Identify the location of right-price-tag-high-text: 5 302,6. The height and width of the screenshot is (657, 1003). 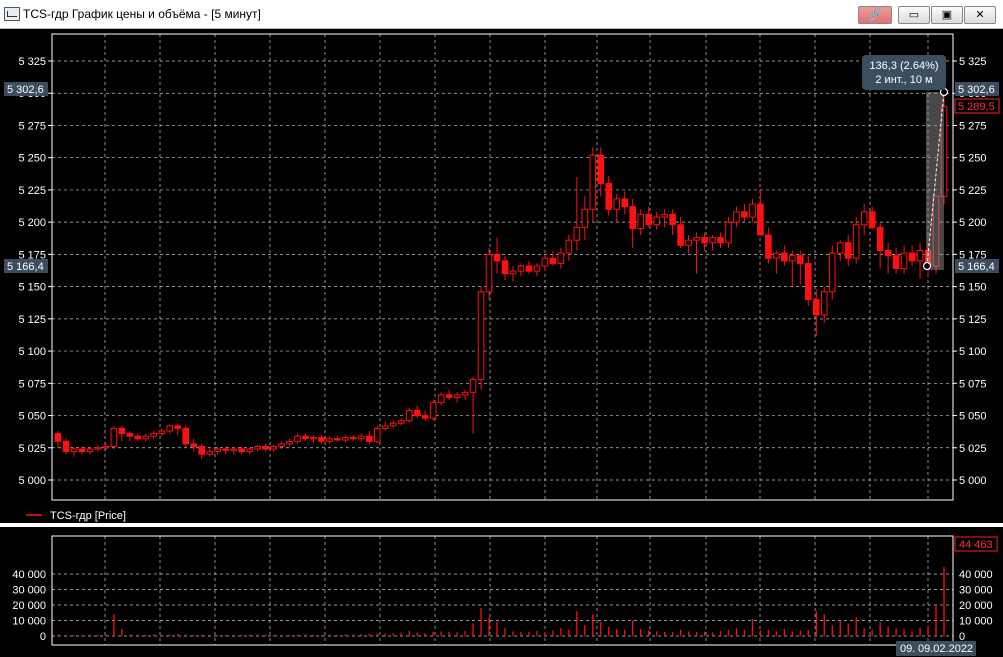
(976, 90).